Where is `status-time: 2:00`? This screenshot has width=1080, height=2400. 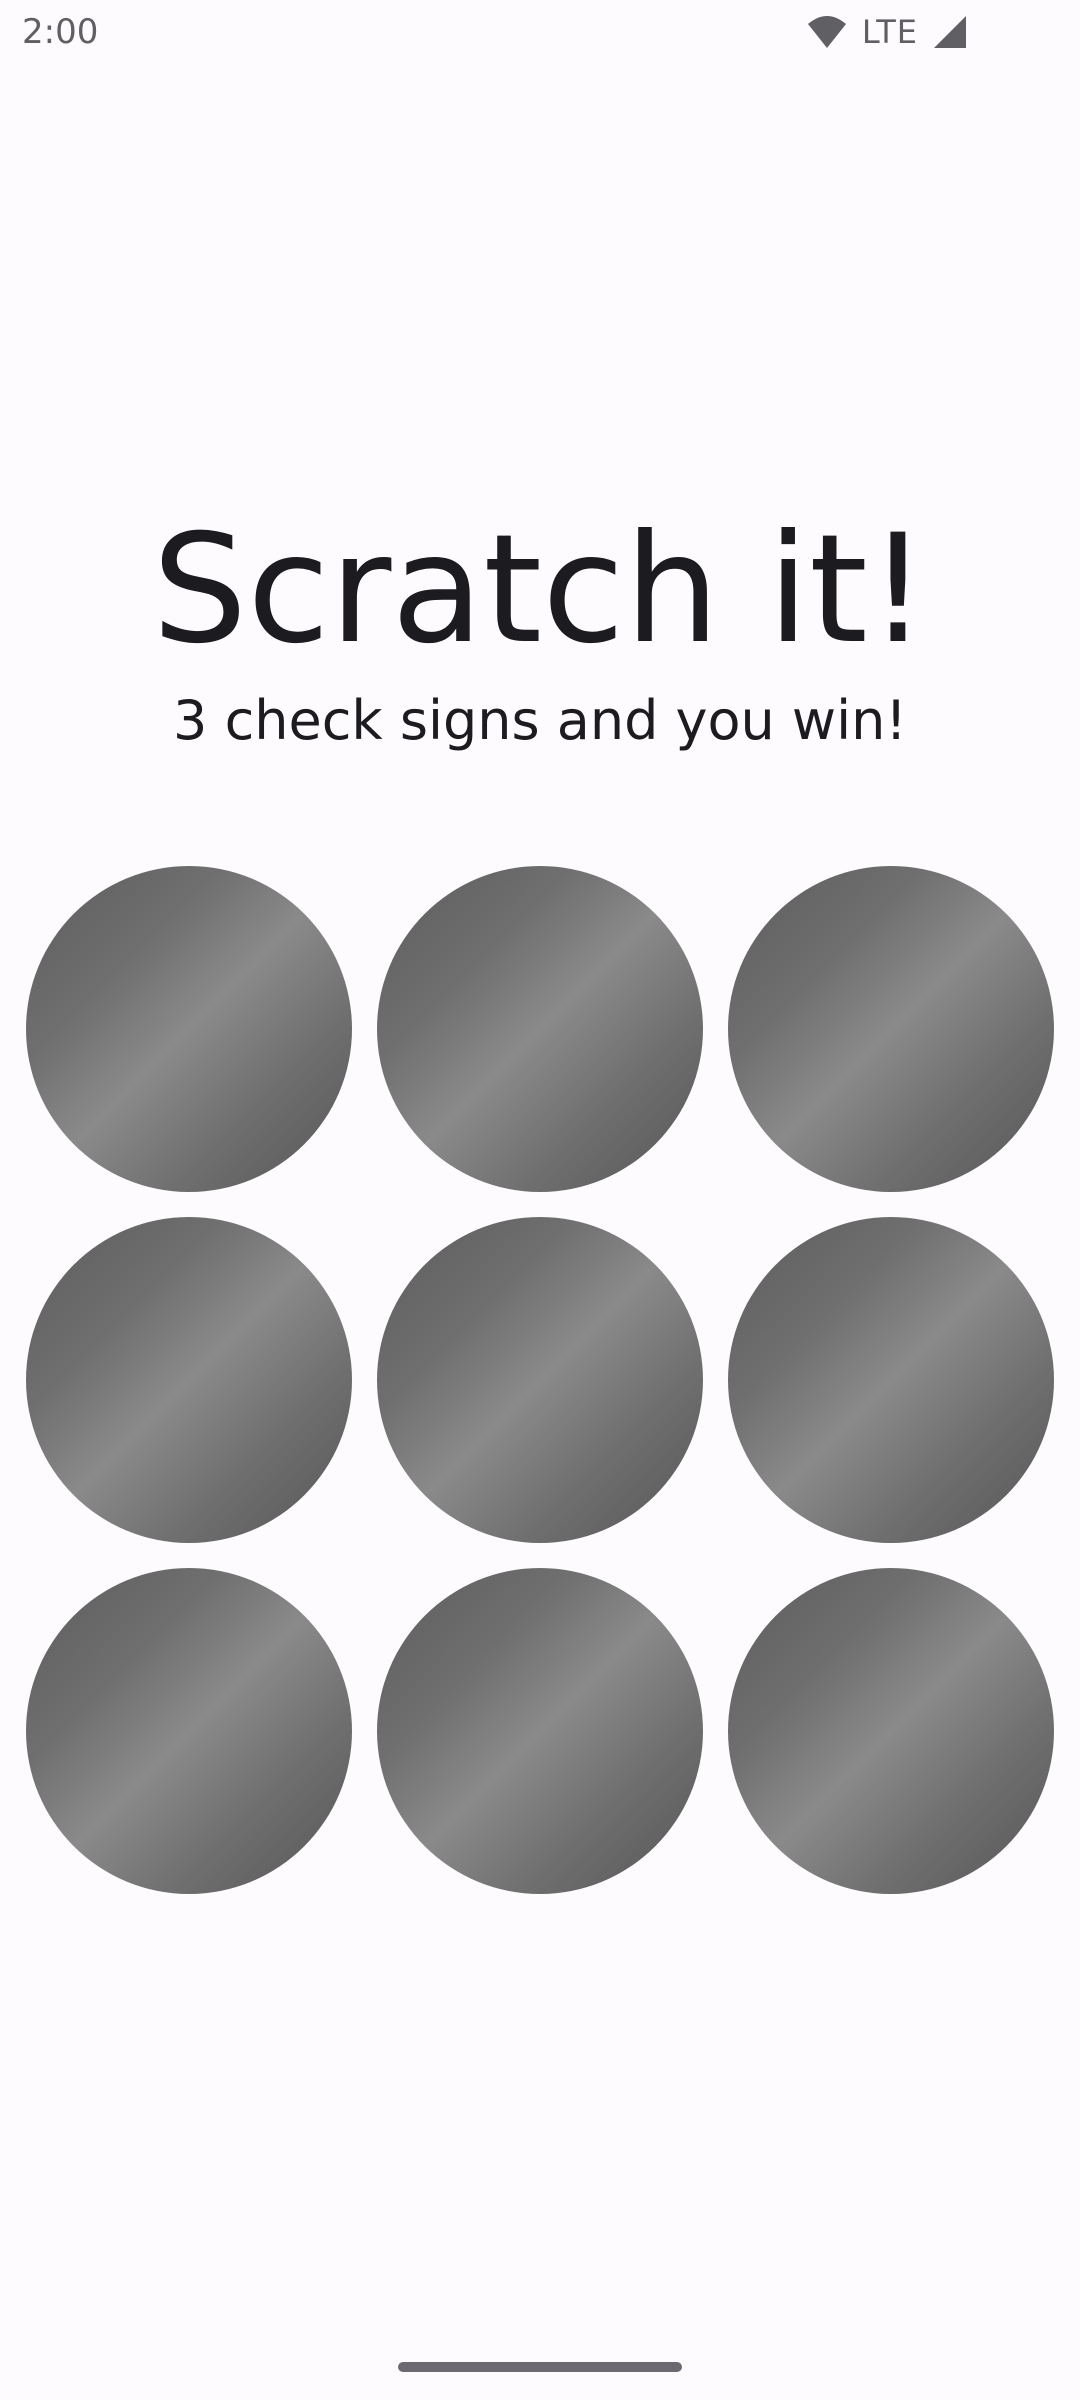 status-time: 2:00 is located at coordinates (60, 32).